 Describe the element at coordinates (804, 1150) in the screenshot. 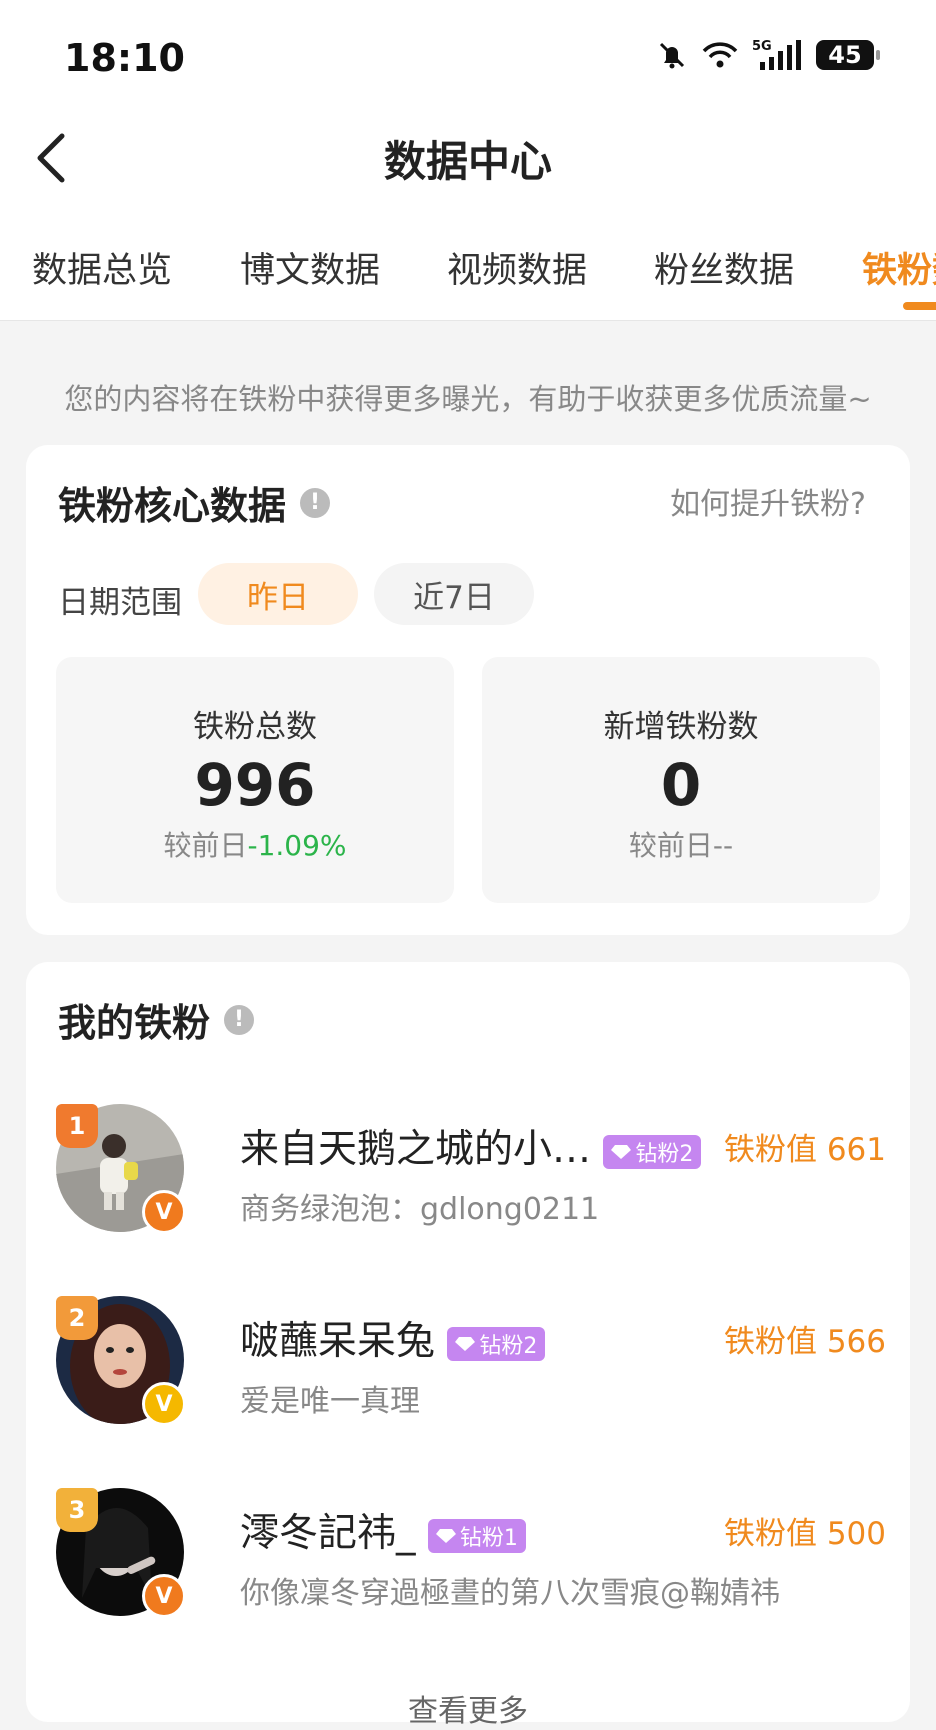

I see `fan-value: 铁粉值 661` at that location.